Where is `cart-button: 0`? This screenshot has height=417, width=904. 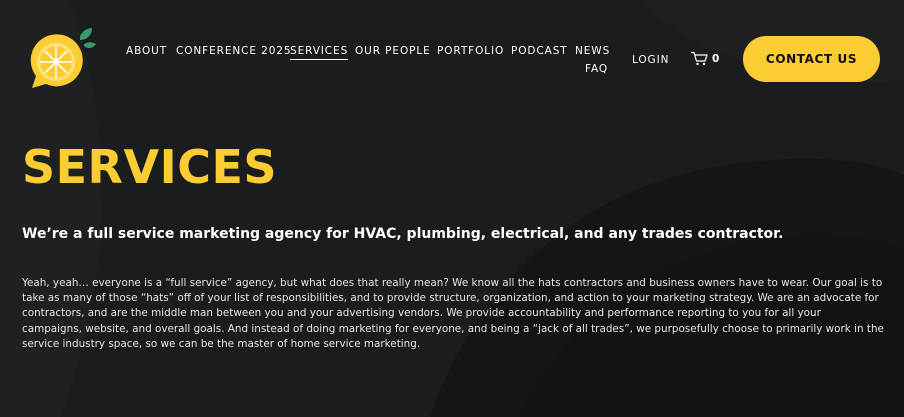
cart-button: 0 is located at coordinates (704, 58).